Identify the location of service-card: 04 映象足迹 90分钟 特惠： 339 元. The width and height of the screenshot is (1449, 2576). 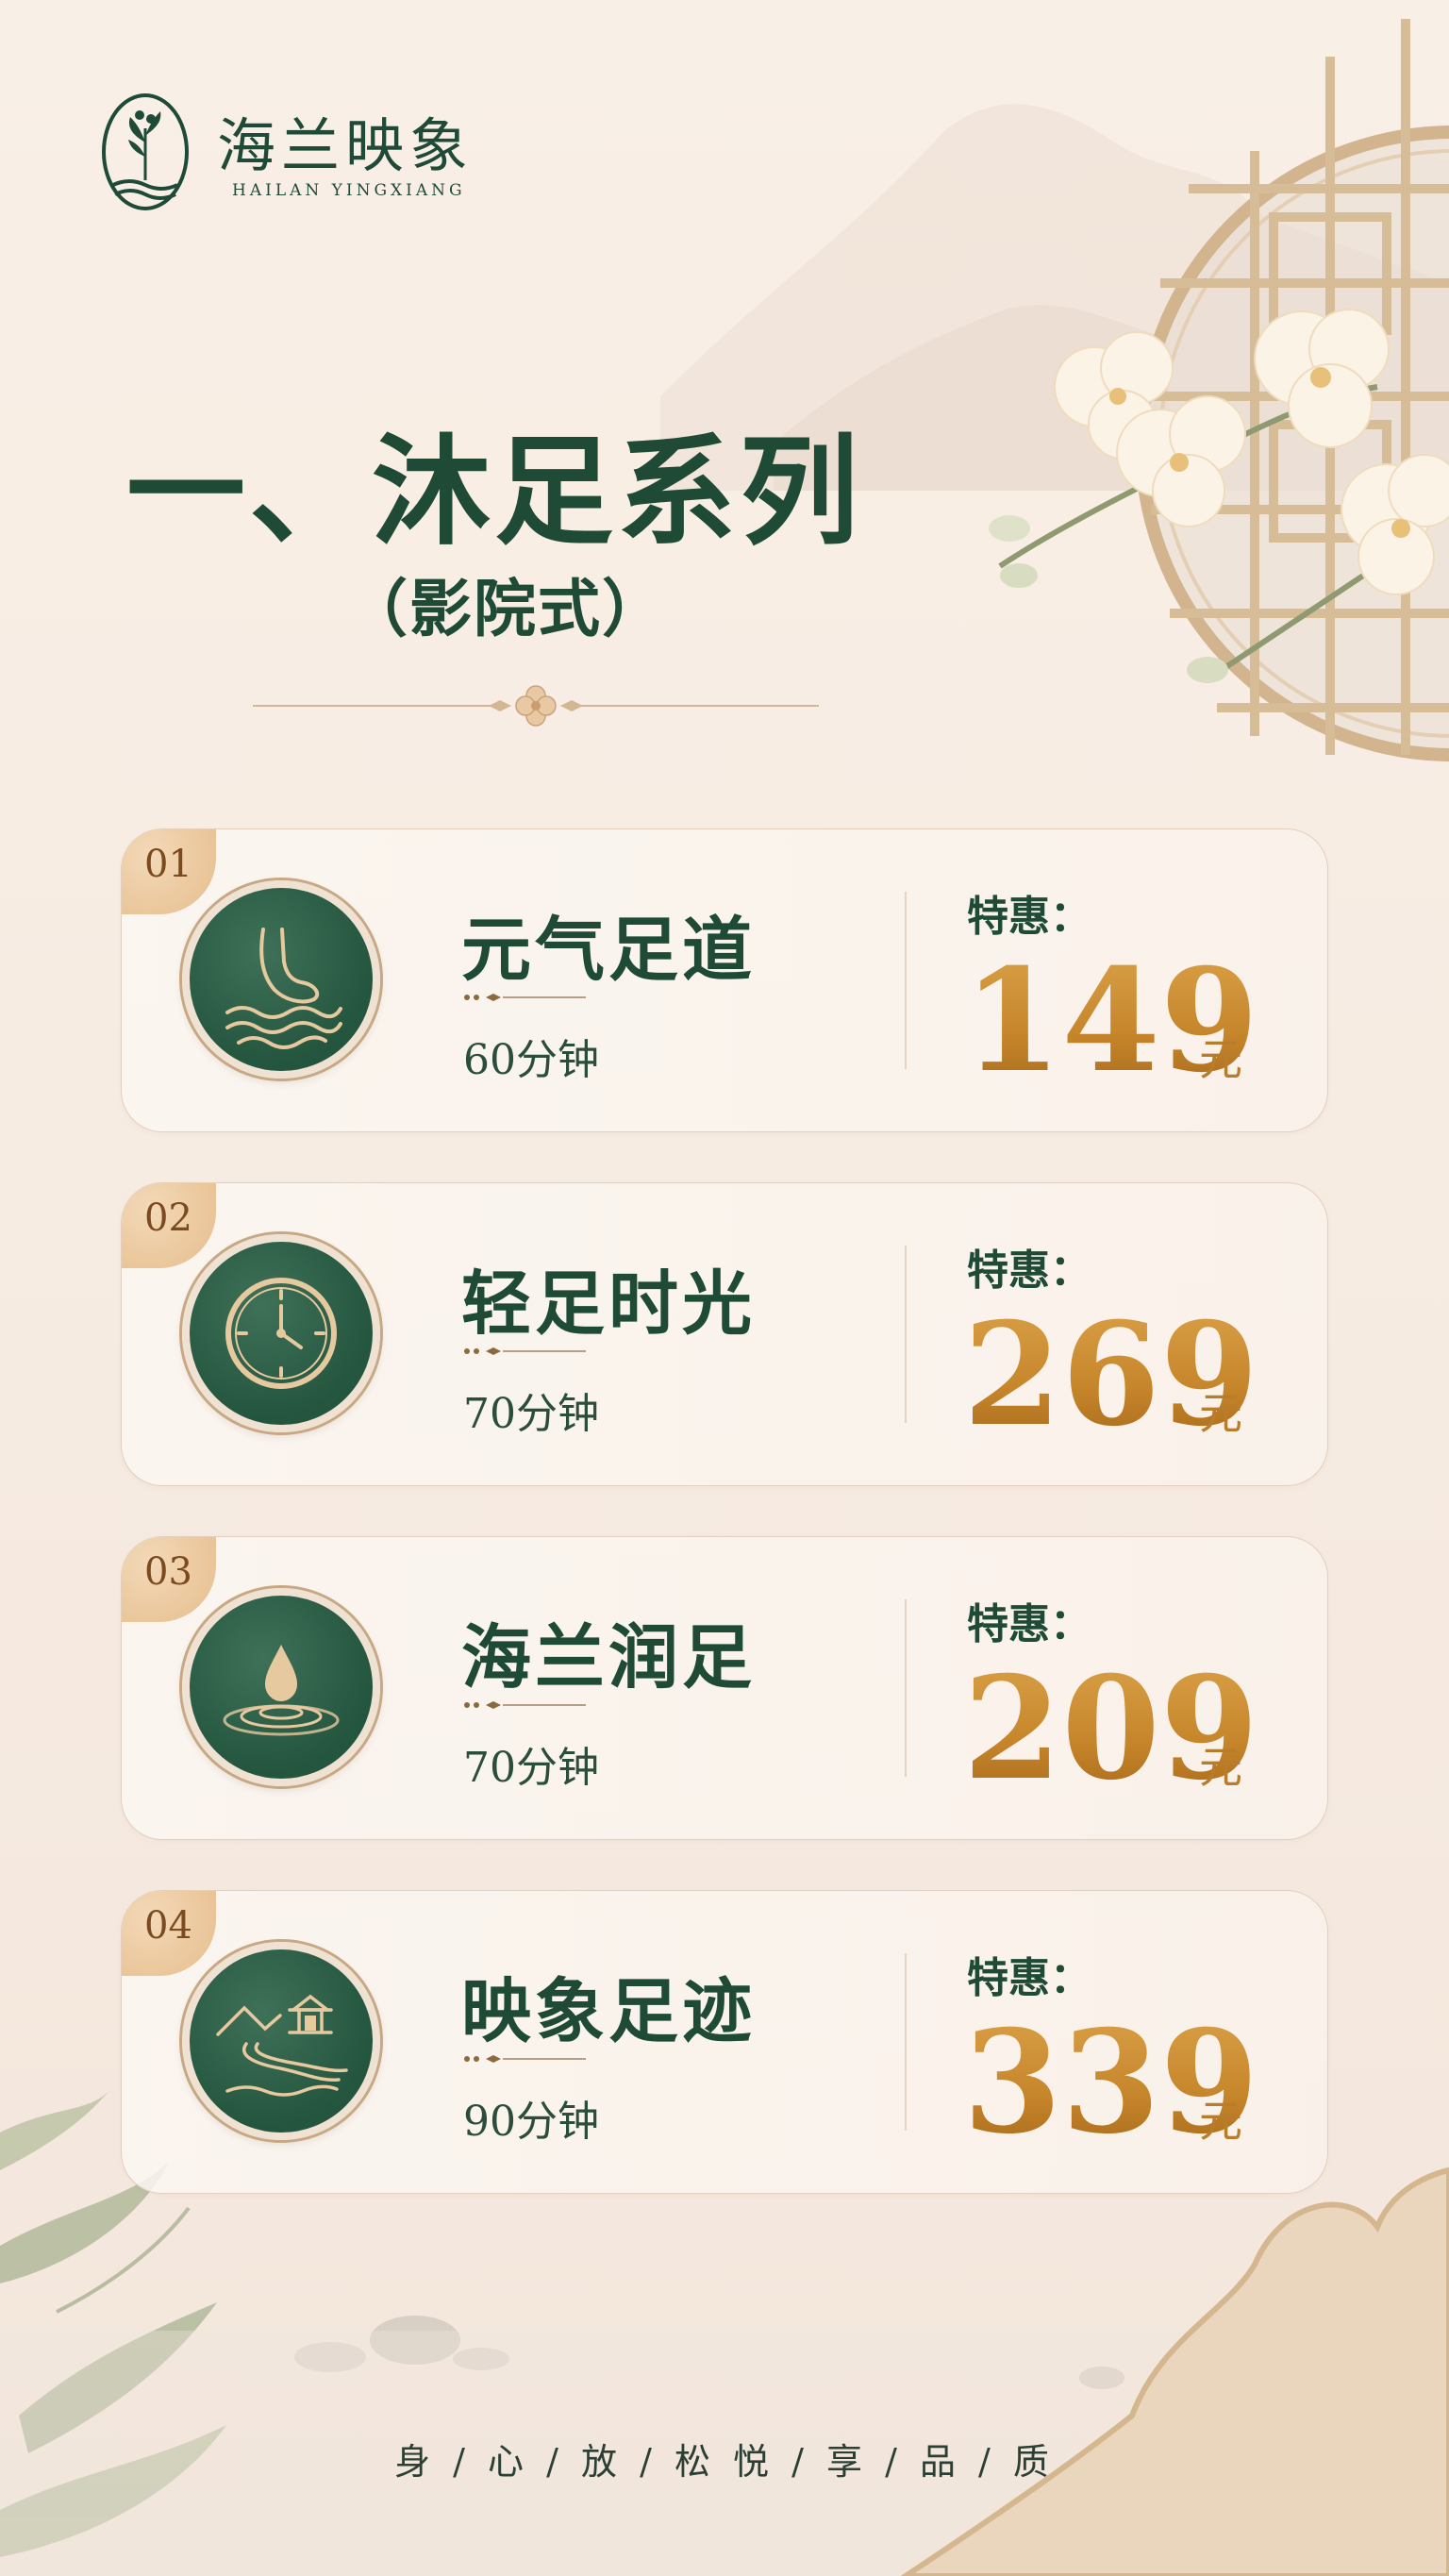
(724, 2042).